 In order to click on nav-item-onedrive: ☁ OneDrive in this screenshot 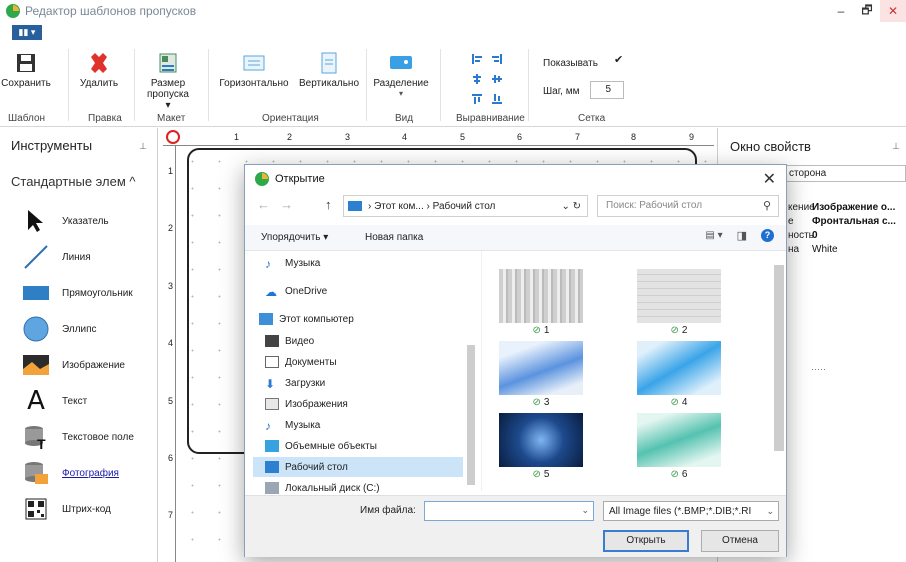, I will do `click(296, 291)`.